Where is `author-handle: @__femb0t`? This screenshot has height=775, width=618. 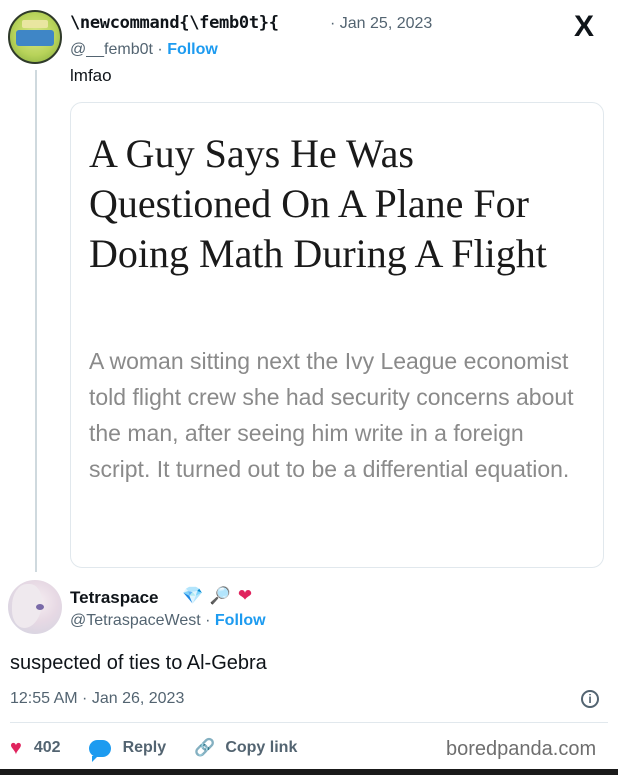 author-handle: @__femb0t is located at coordinates (111, 49).